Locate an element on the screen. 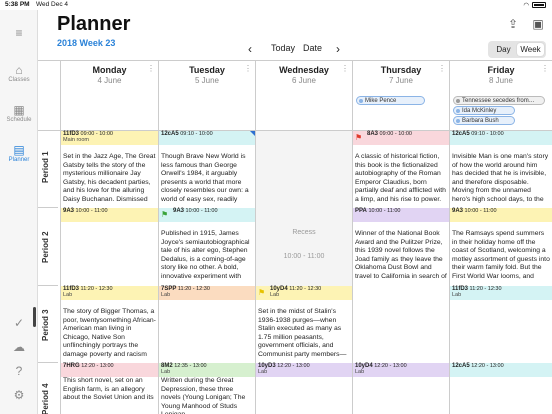 The height and width of the screenshot is (414, 552). status-bar: 5:38 PM Wed Dec 4 ◠ is located at coordinates (276, 5).